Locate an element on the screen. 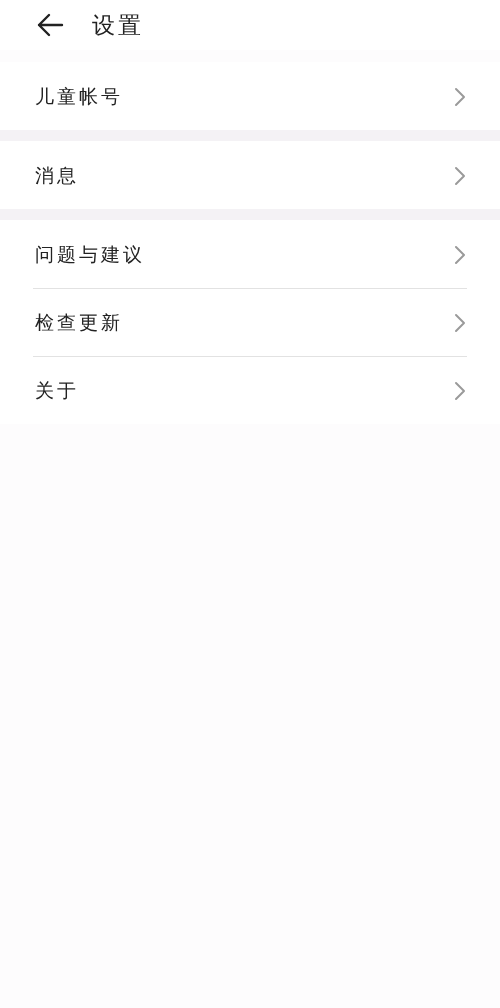  settings-item: 关于 is located at coordinates (250, 390).